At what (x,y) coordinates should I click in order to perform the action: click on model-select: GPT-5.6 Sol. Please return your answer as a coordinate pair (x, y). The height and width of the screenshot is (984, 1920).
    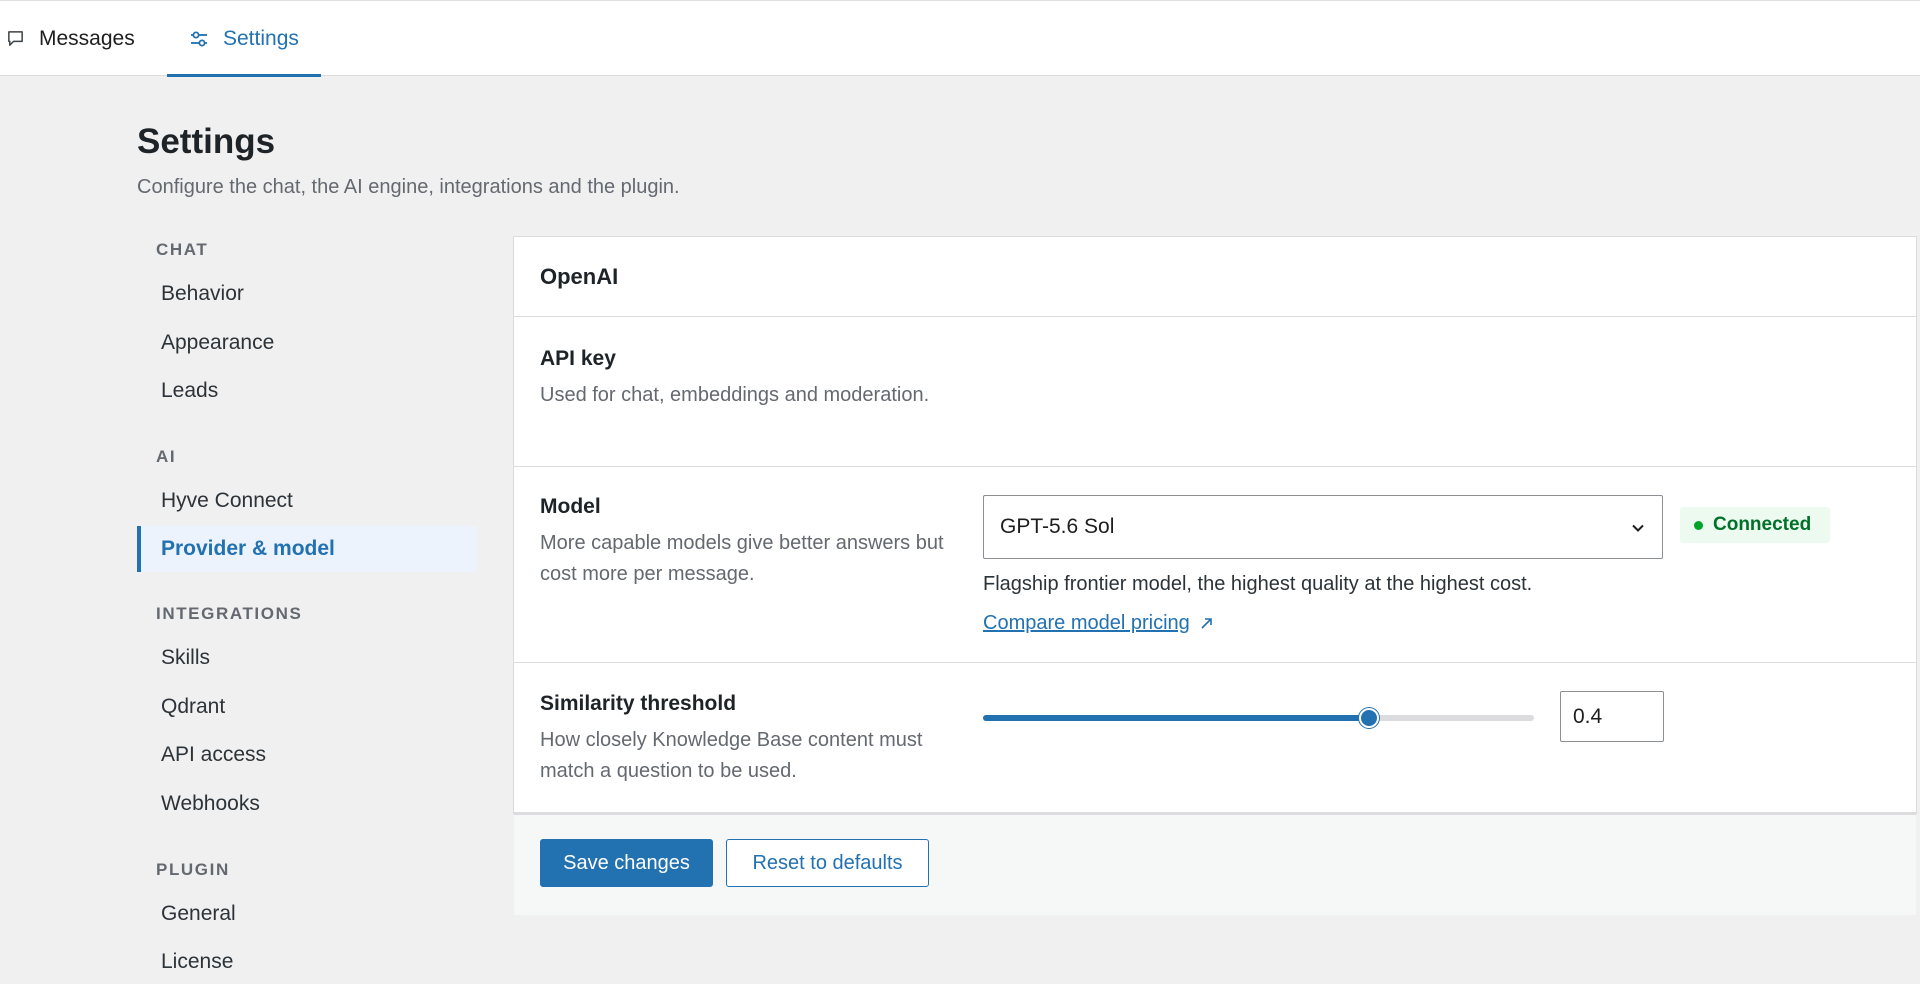
    Looking at the image, I should click on (1323, 527).